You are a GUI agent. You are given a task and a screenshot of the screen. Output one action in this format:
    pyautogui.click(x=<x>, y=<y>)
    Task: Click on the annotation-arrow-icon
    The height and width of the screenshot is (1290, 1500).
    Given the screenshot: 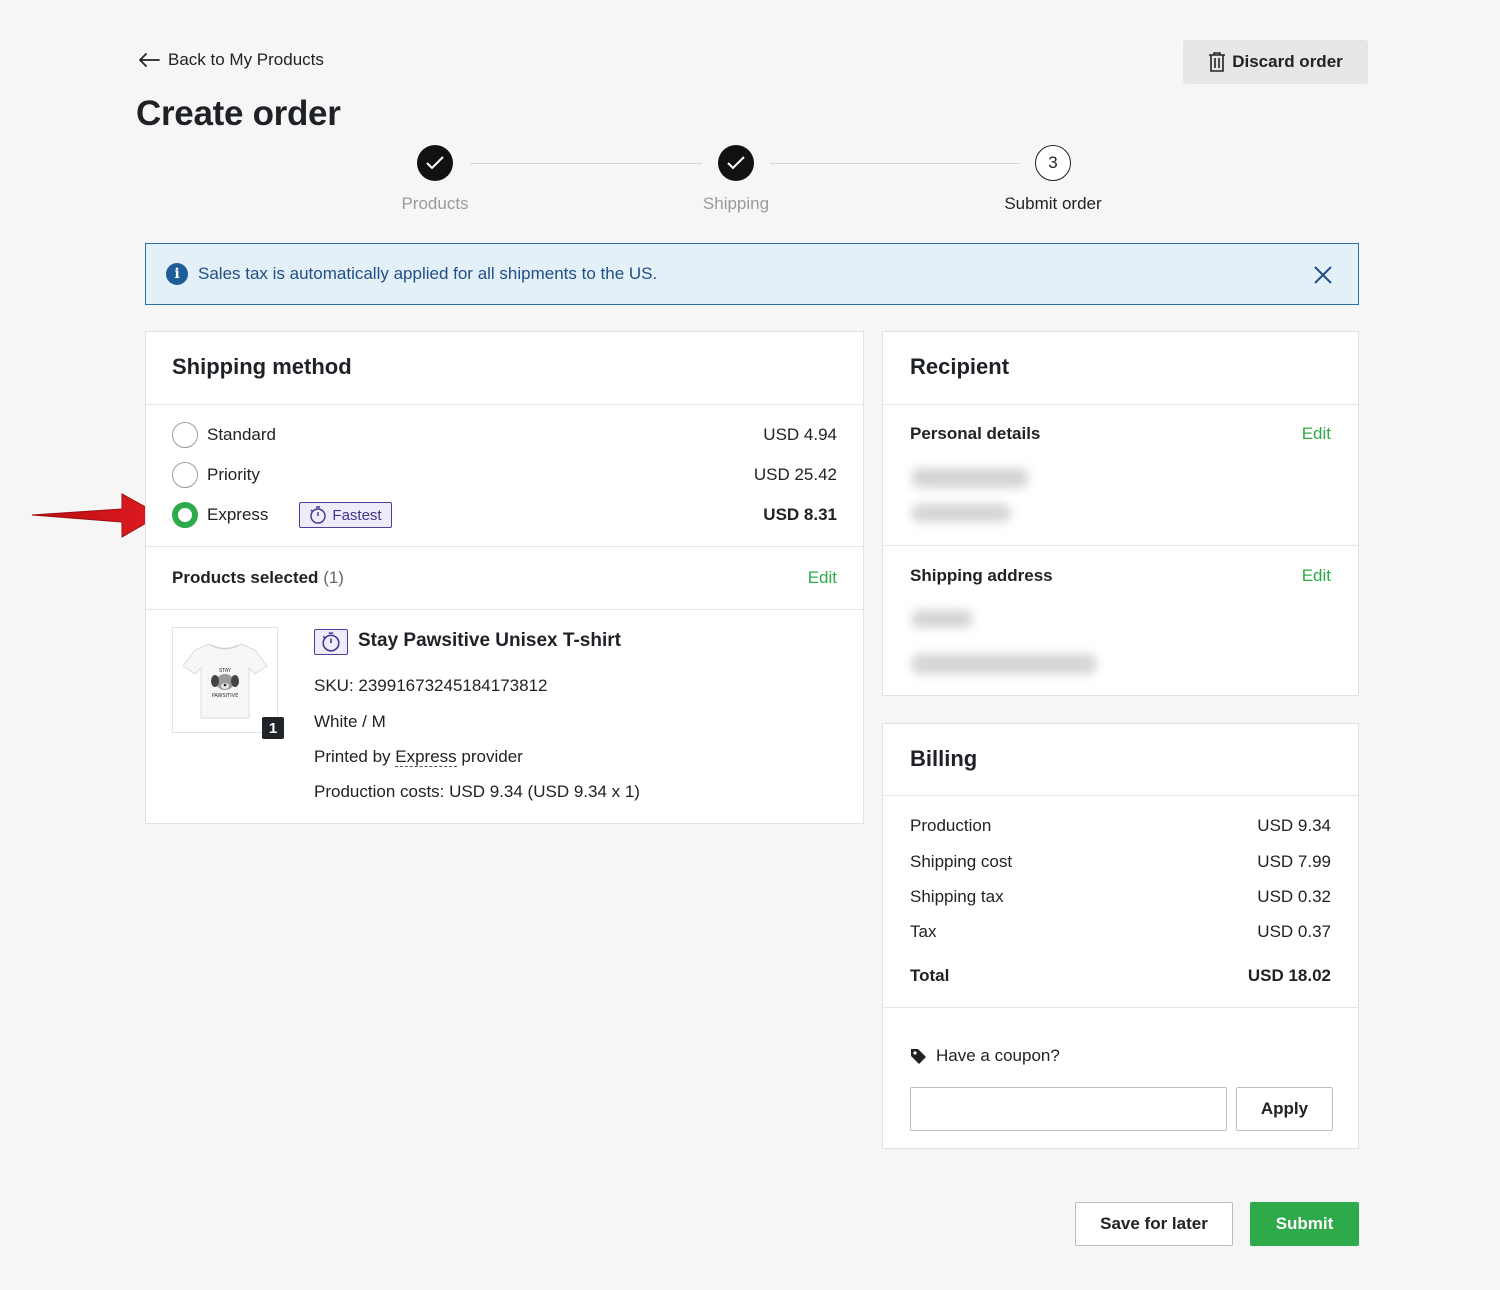 What is the action you would take?
    pyautogui.click(x=96, y=515)
    